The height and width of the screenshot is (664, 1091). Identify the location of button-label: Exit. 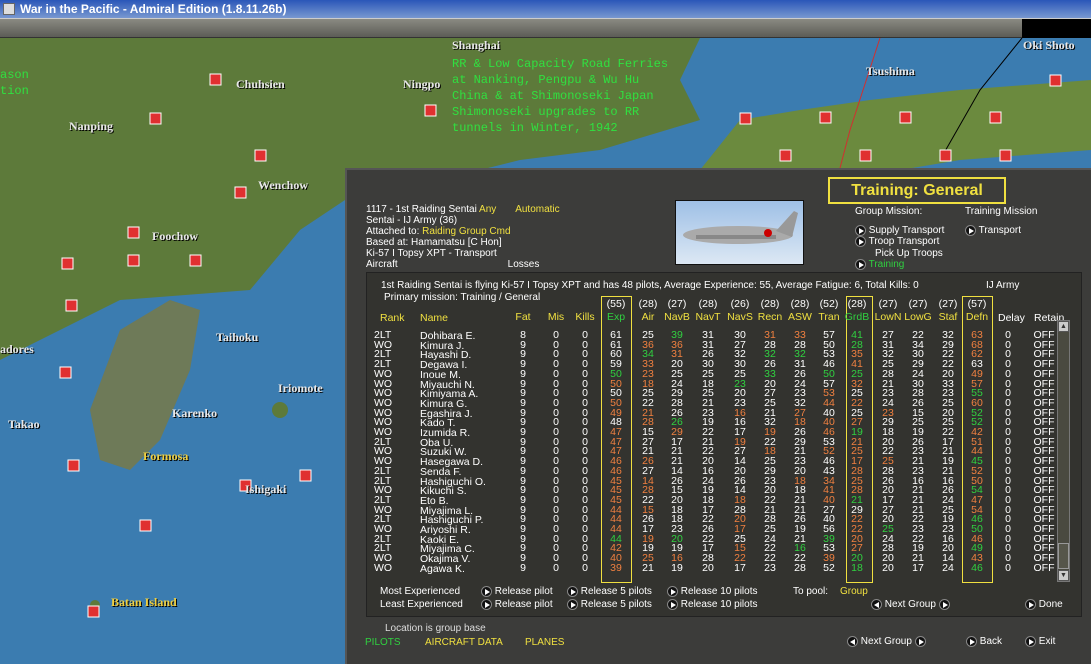
(1047, 642).